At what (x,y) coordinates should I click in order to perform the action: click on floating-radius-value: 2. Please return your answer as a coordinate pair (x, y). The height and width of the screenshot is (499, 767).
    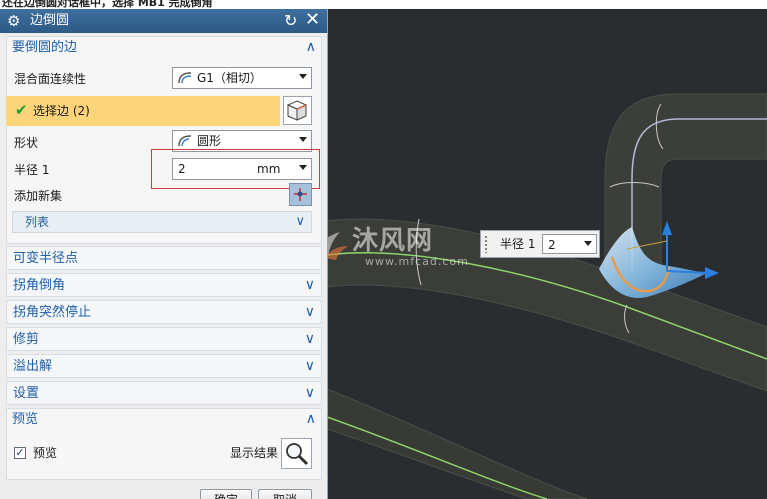
    Looking at the image, I should click on (552, 245).